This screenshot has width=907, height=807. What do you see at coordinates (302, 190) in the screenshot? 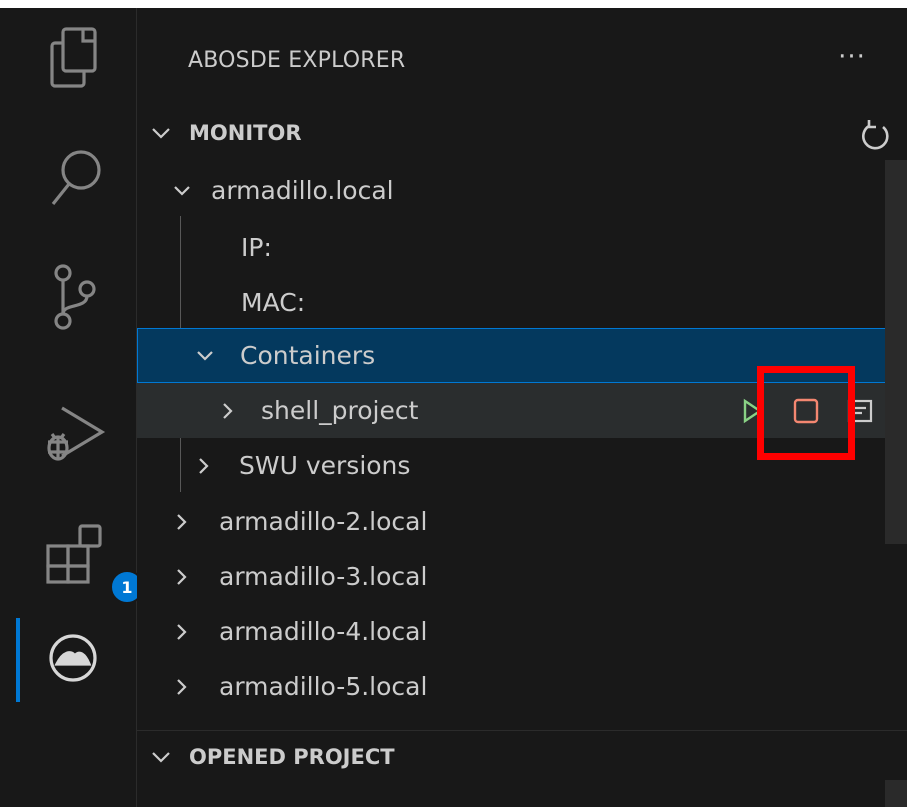
I see `device-name: armadillo.local` at bounding box center [302, 190].